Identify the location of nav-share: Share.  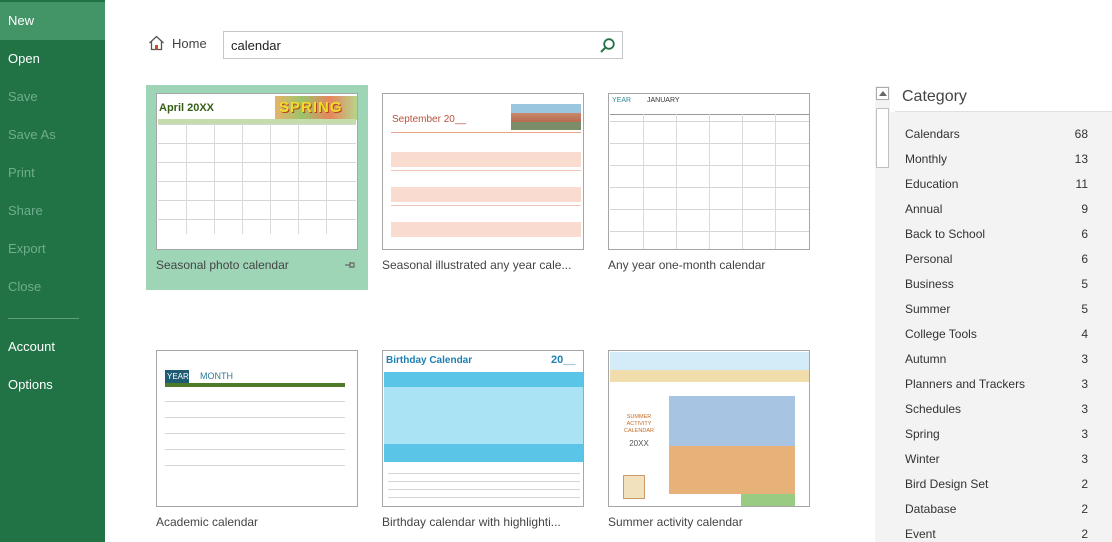
(25, 210).